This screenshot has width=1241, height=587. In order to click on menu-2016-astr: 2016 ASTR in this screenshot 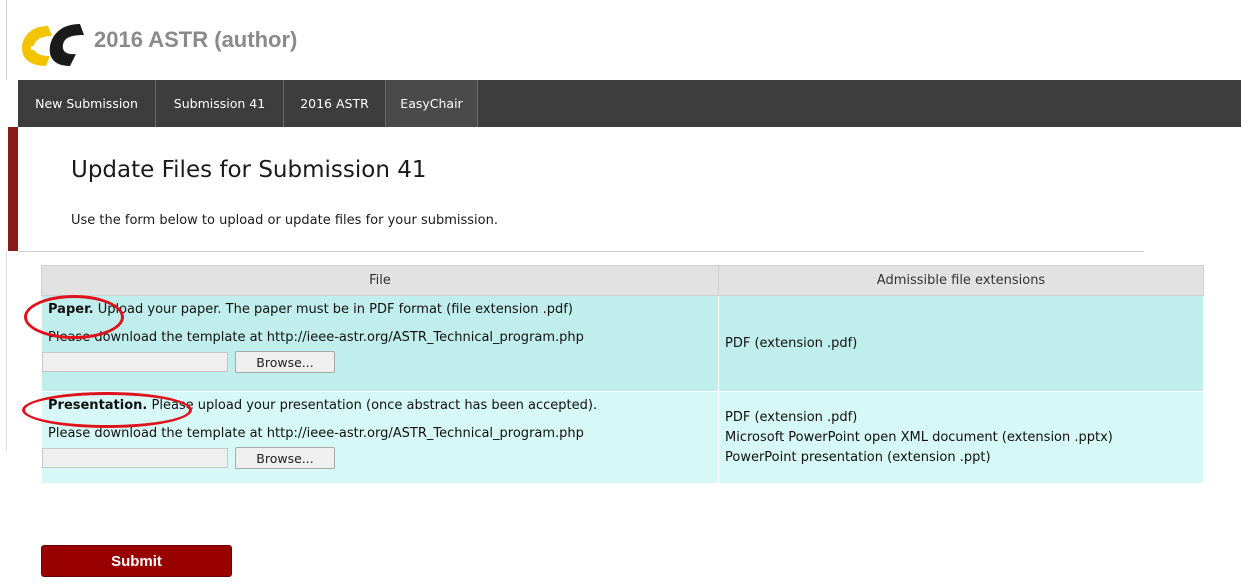, I will do `click(335, 103)`.